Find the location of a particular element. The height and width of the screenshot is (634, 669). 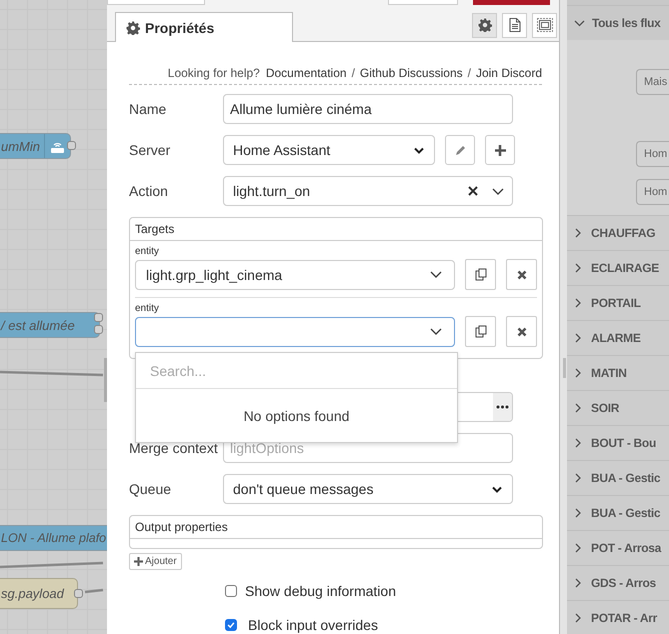

panel-title: Output properties is located at coordinates (336, 527).